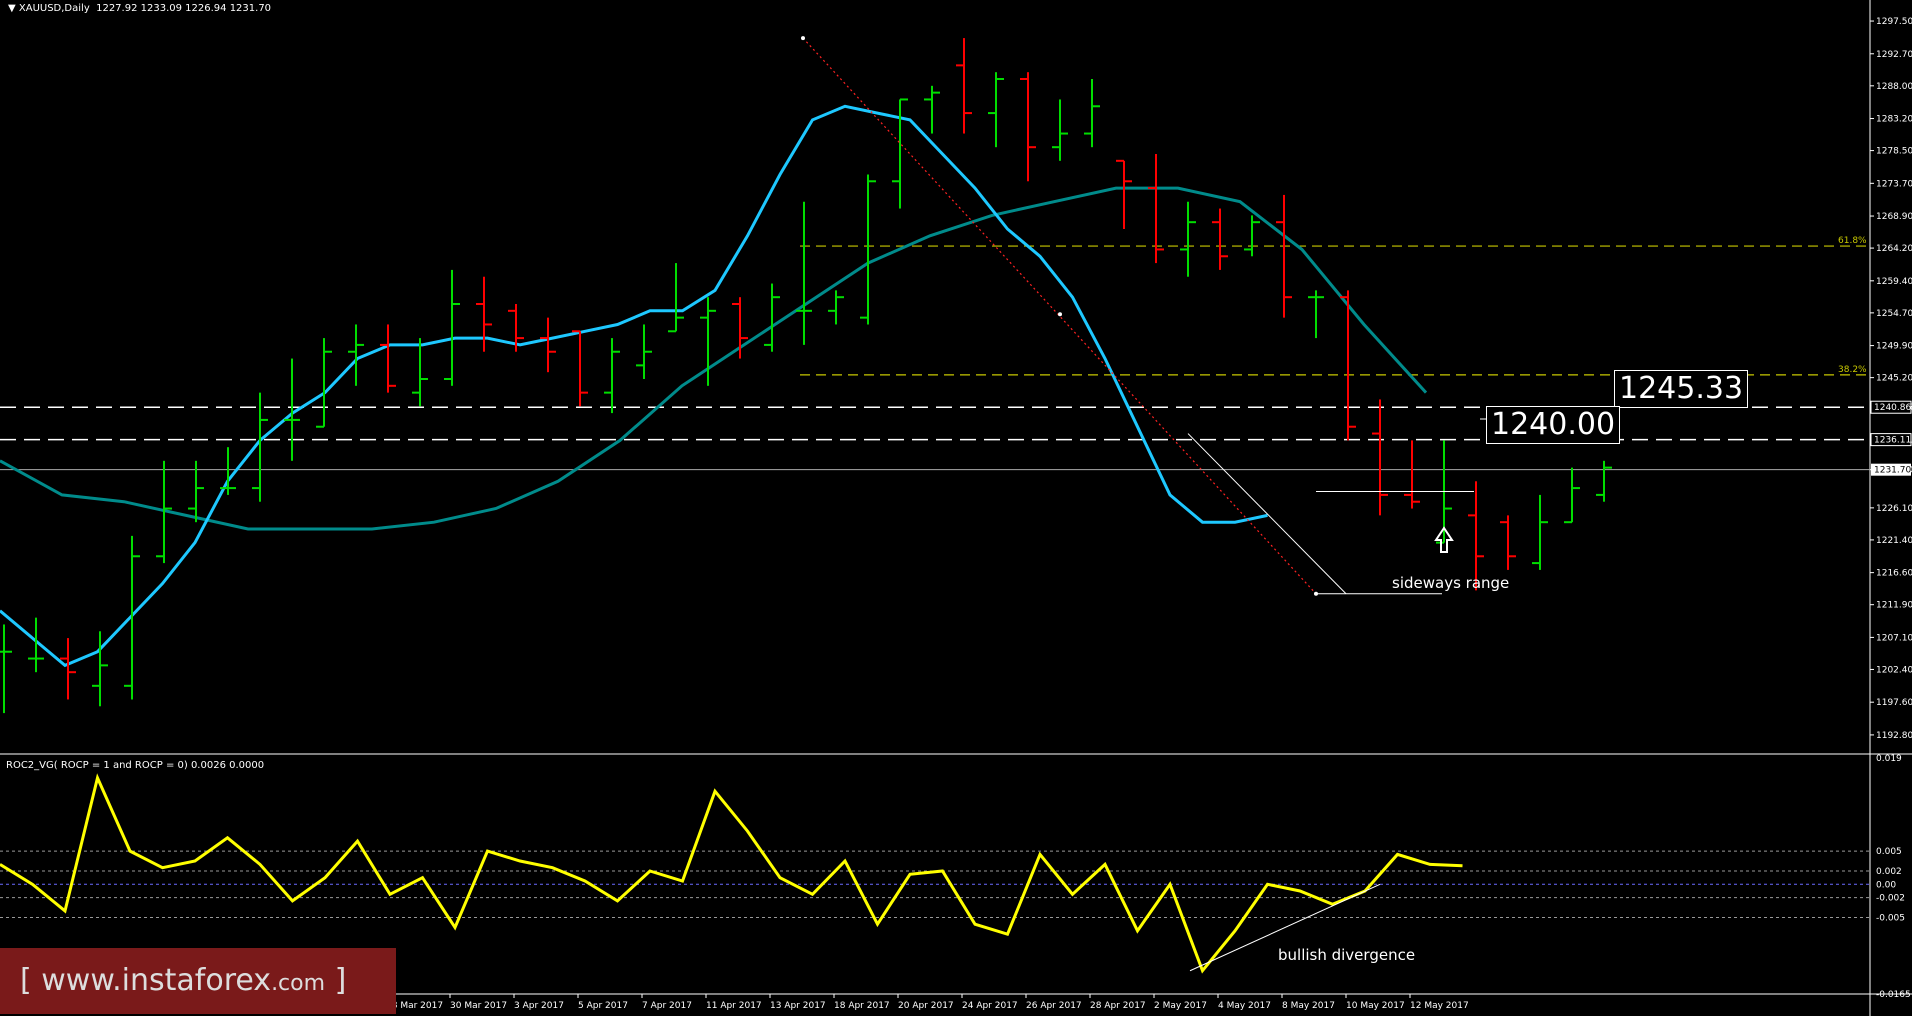  Describe the element at coordinates (1894, 87) in the screenshot. I see `price-tick-label: 1288.00` at that location.